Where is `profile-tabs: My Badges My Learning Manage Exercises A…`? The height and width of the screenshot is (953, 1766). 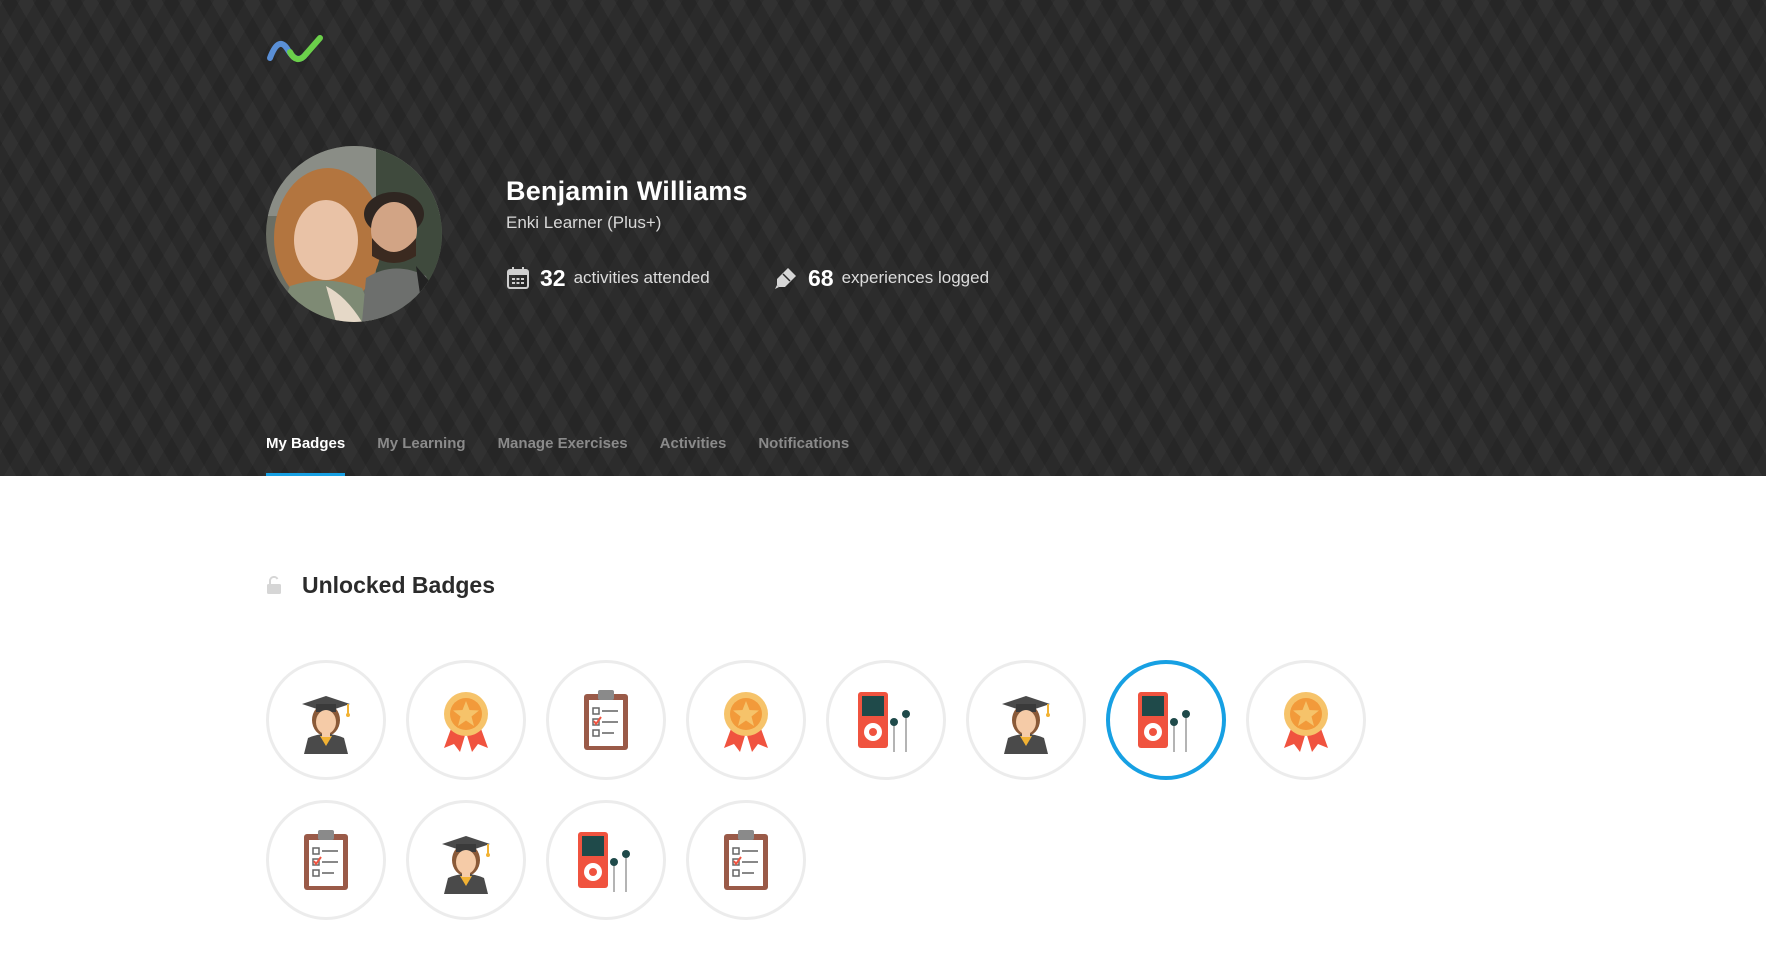
profile-tabs: My Badges My Learning Manage Exercises A… is located at coordinates (573, 454).